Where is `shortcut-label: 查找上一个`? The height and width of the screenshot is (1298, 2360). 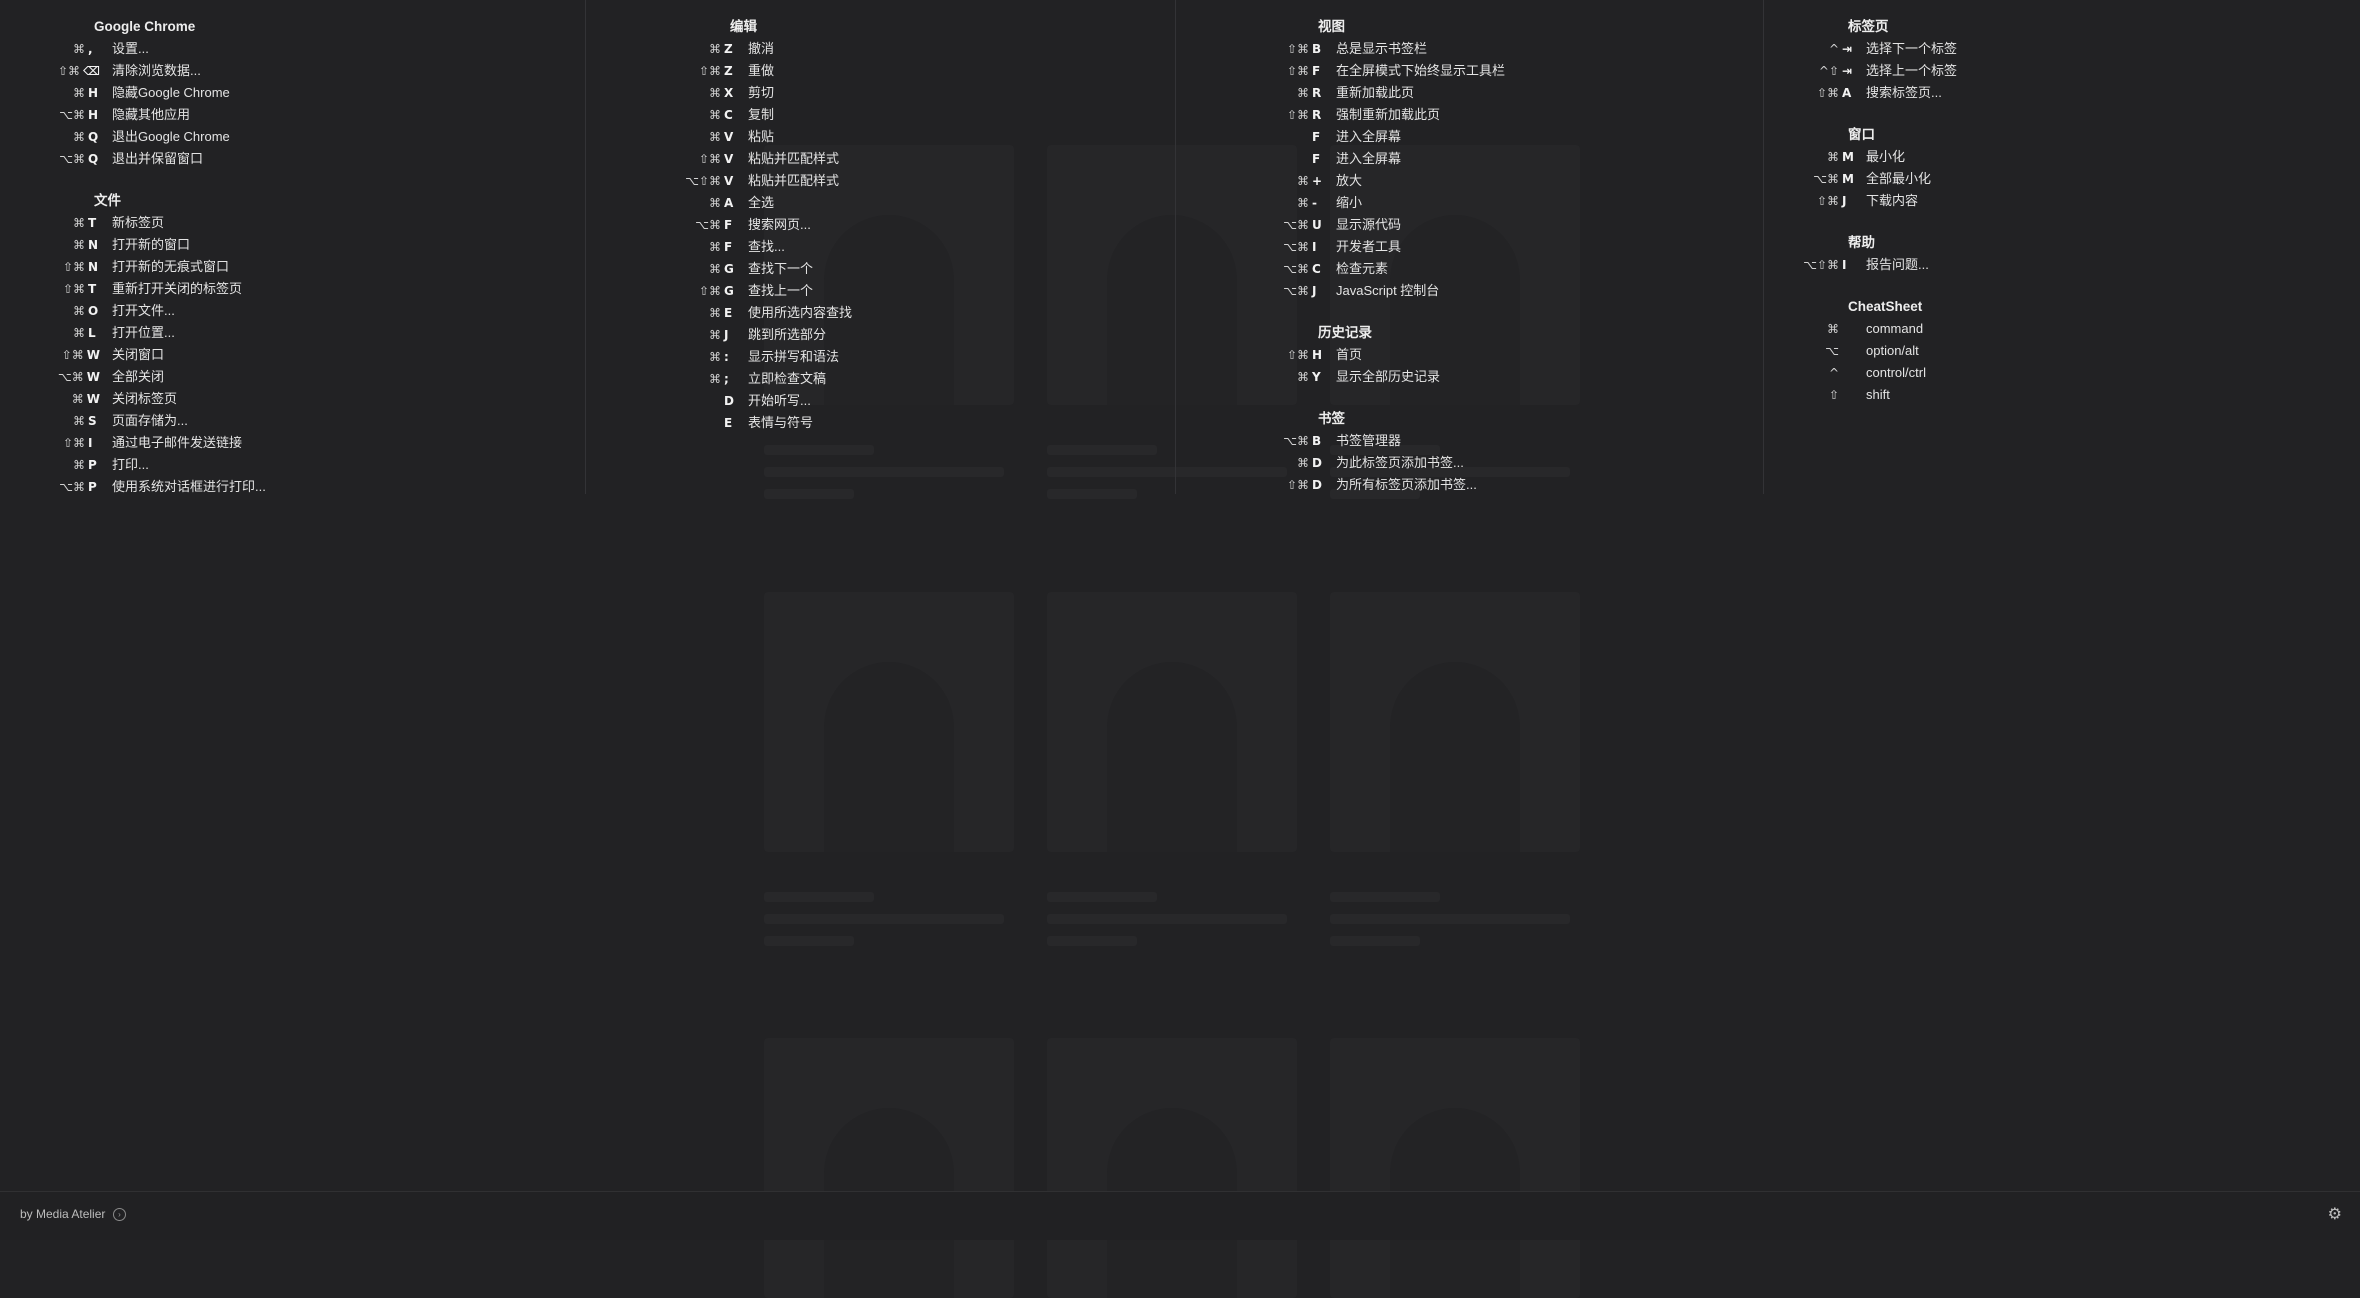
shortcut-label: 查找上一个 is located at coordinates (781, 290).